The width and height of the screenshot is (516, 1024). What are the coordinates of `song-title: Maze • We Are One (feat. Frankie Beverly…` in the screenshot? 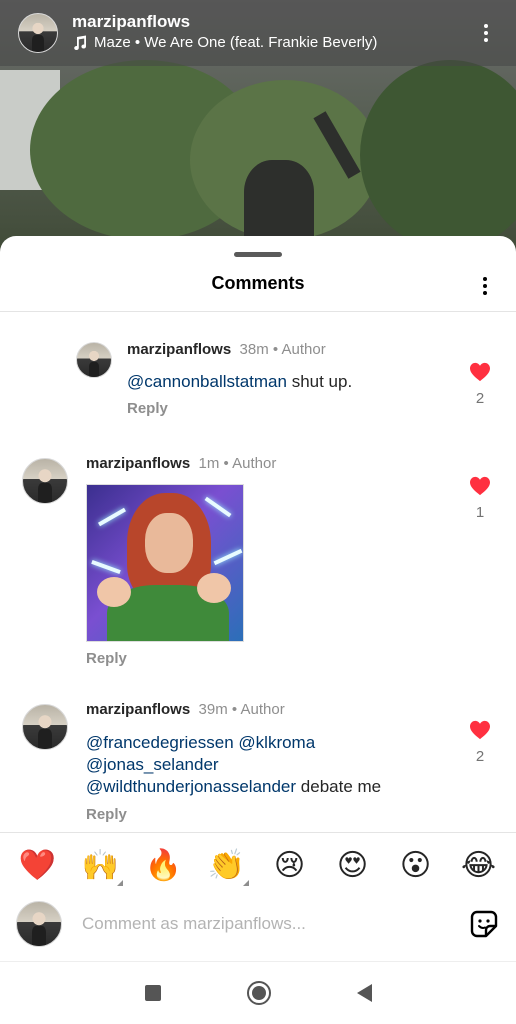 It's located at (236, 42).